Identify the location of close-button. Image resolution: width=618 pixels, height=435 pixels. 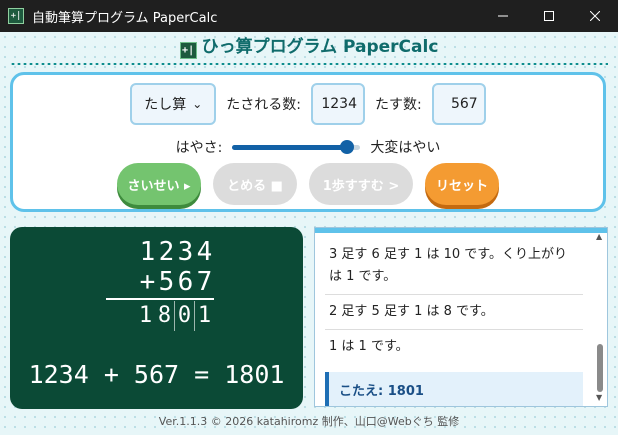
(595, 16).